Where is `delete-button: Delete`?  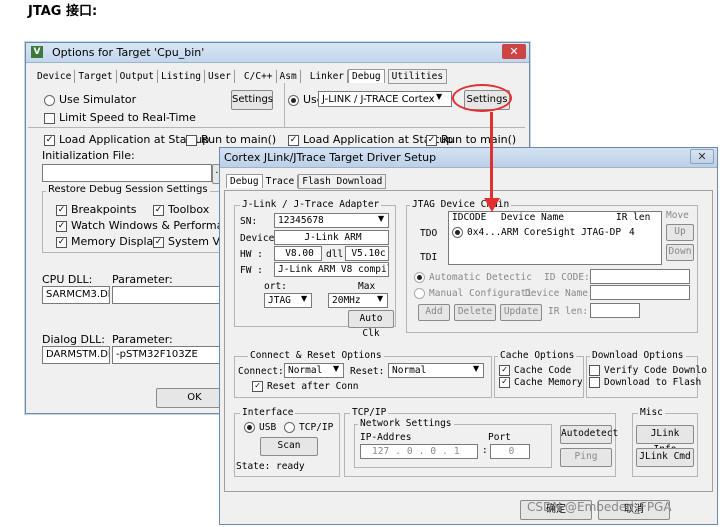 delete-button: Delete is located at coordinates (475, 312).